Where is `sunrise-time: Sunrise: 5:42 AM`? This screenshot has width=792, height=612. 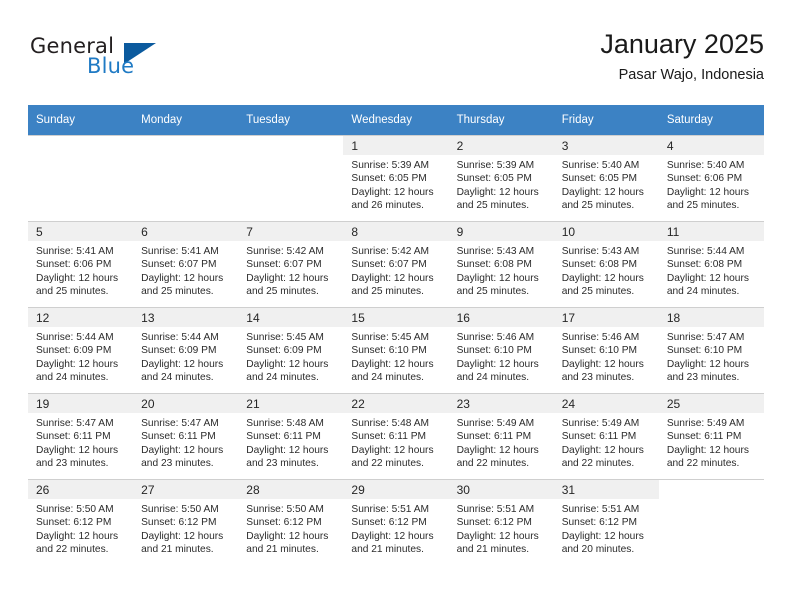
sunrise-time: Sunrise: 5:42 AM is located at coordinates (390, 251).